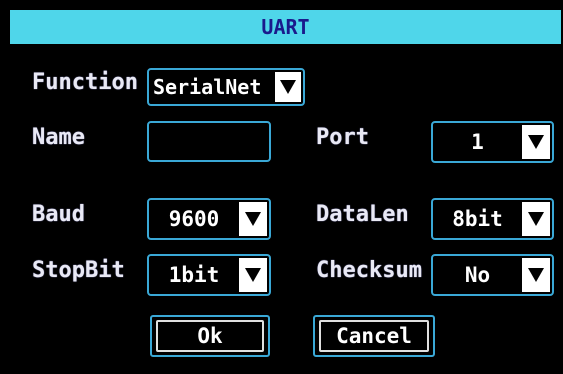  Describe the element at coordinates (58, 214) in the screenshot. I see `baud-label: Baud` at that location.